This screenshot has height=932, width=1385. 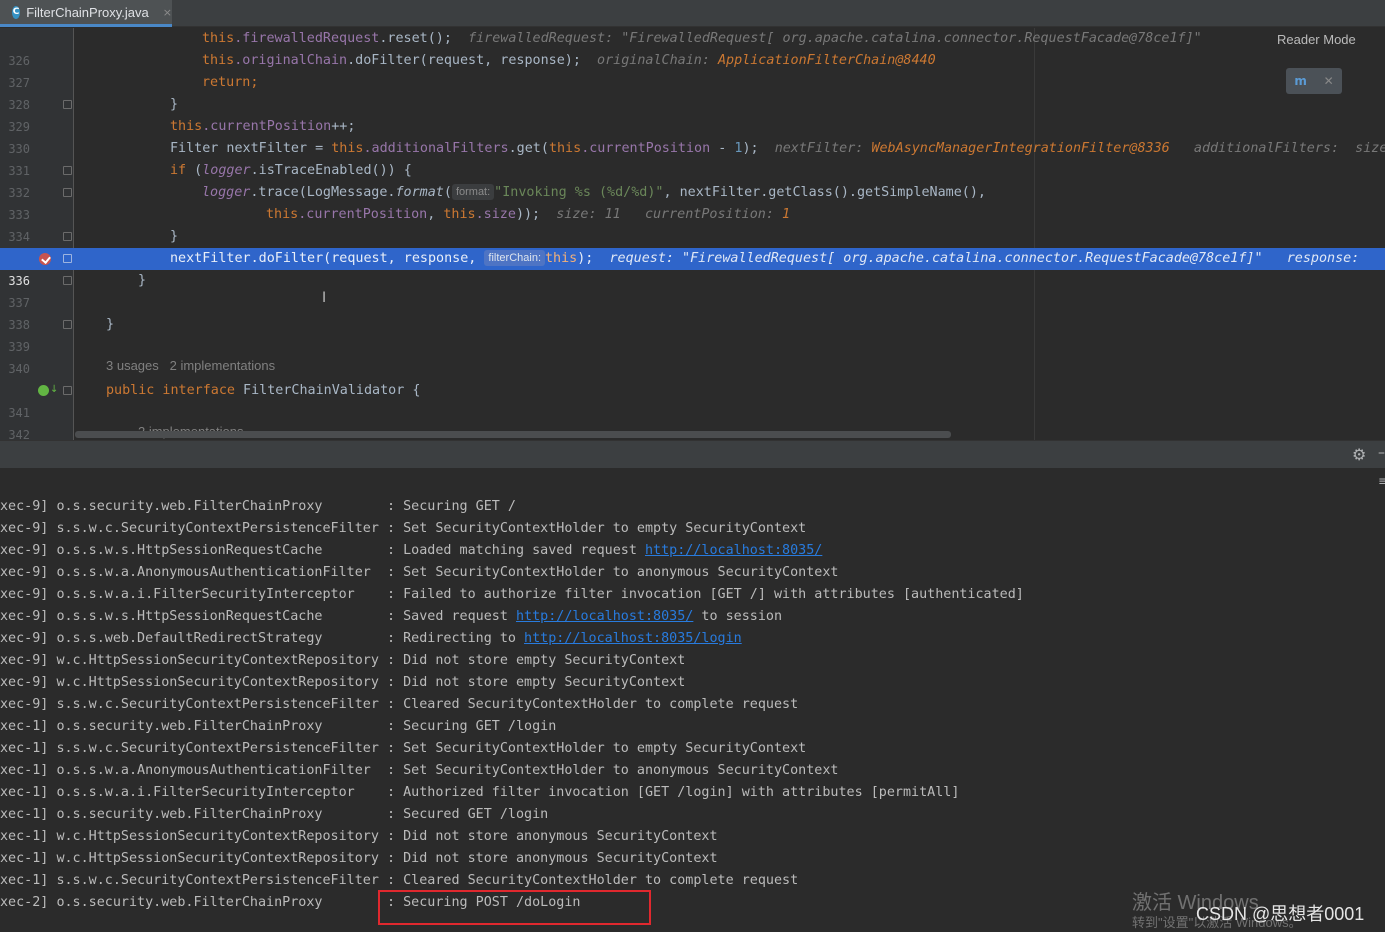 What do you see at coordinates (1329, 81) in the screenshot?
I see `close-icon: ✕` at bounding box center [1329, 81].